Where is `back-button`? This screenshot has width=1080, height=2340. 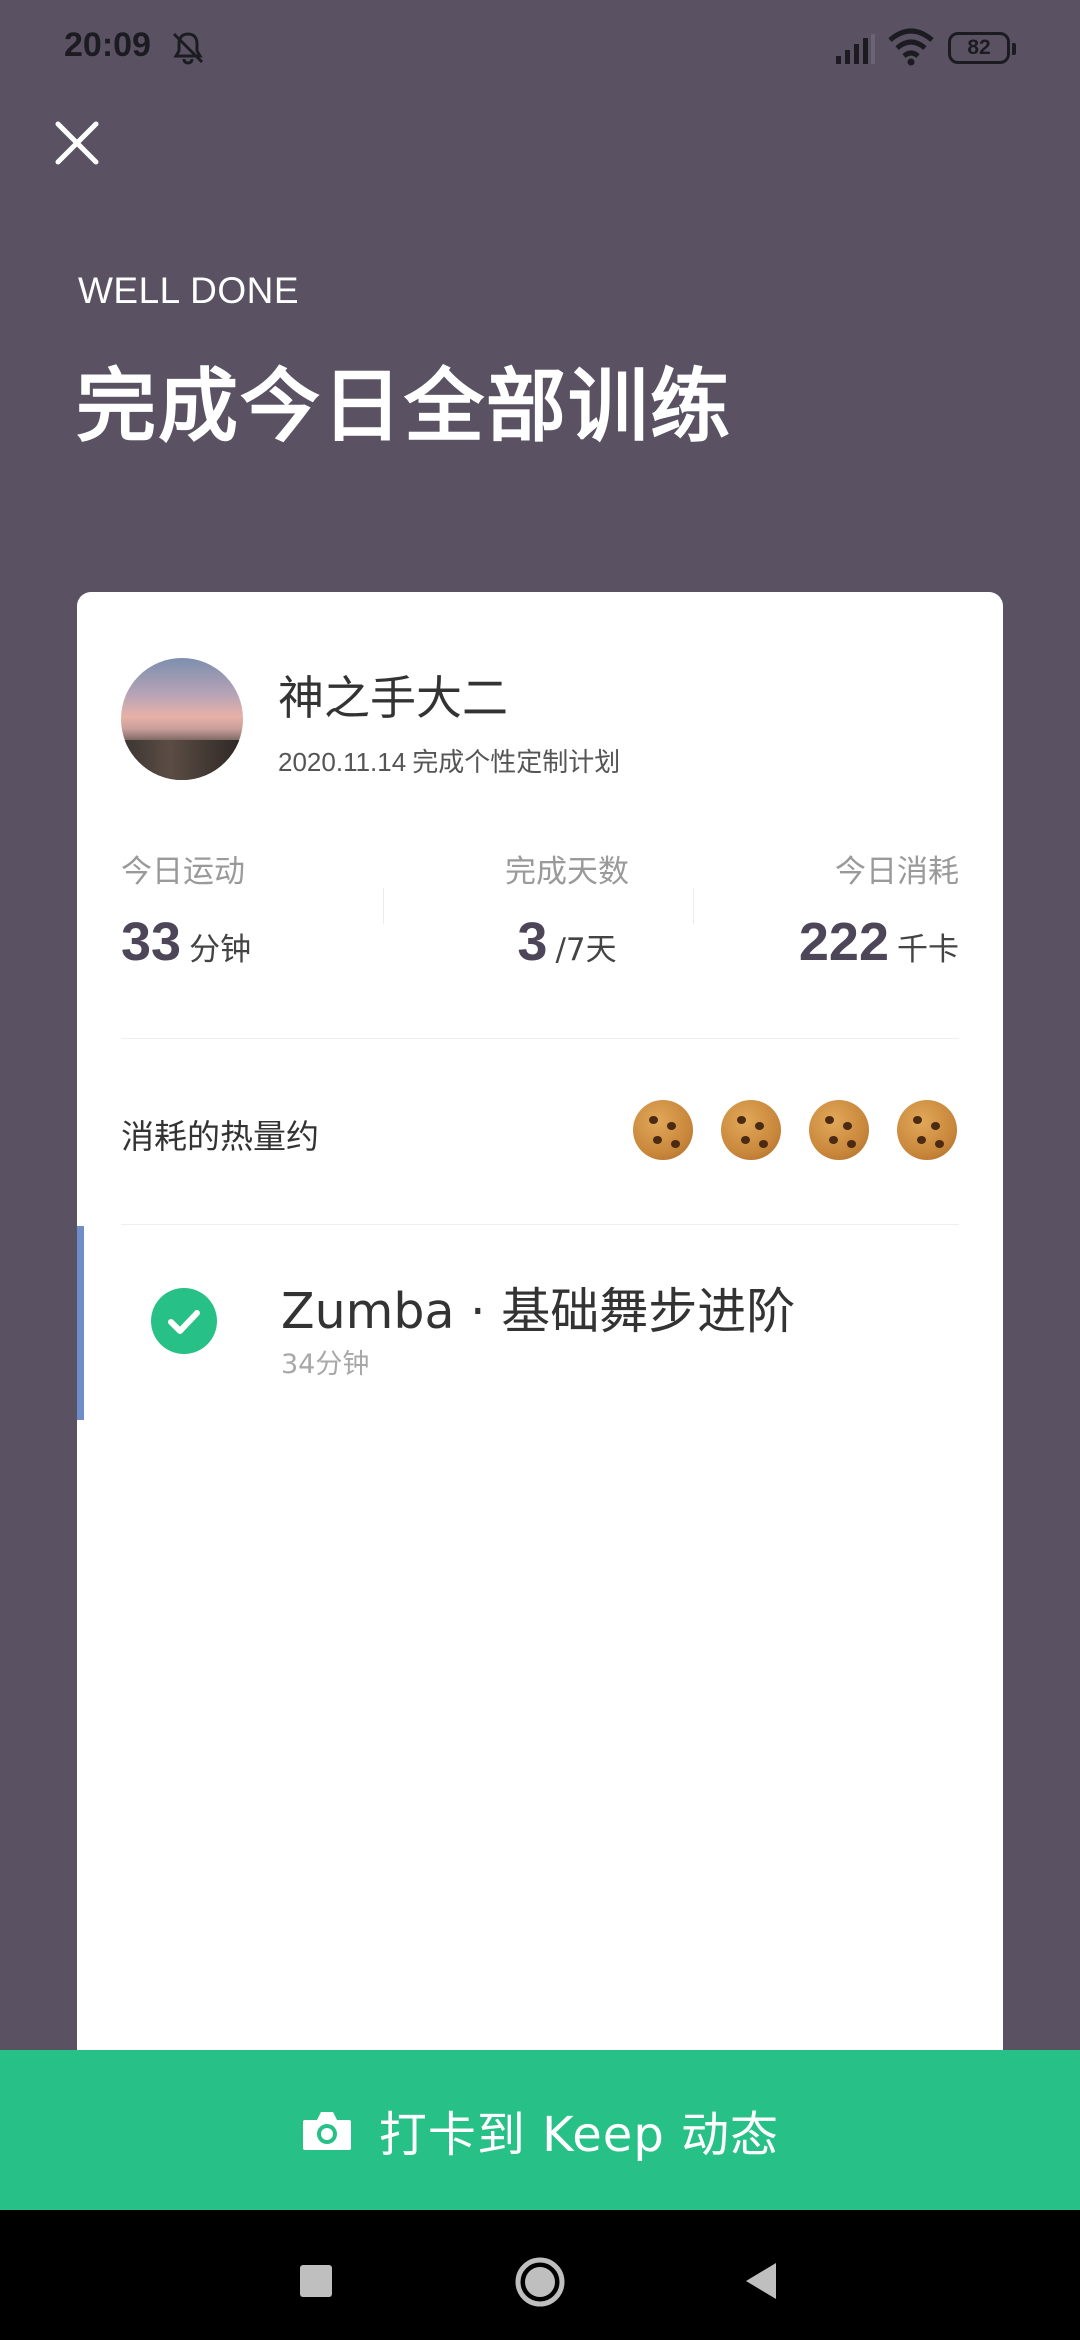
back-button is located at coordinates (761, 2281).